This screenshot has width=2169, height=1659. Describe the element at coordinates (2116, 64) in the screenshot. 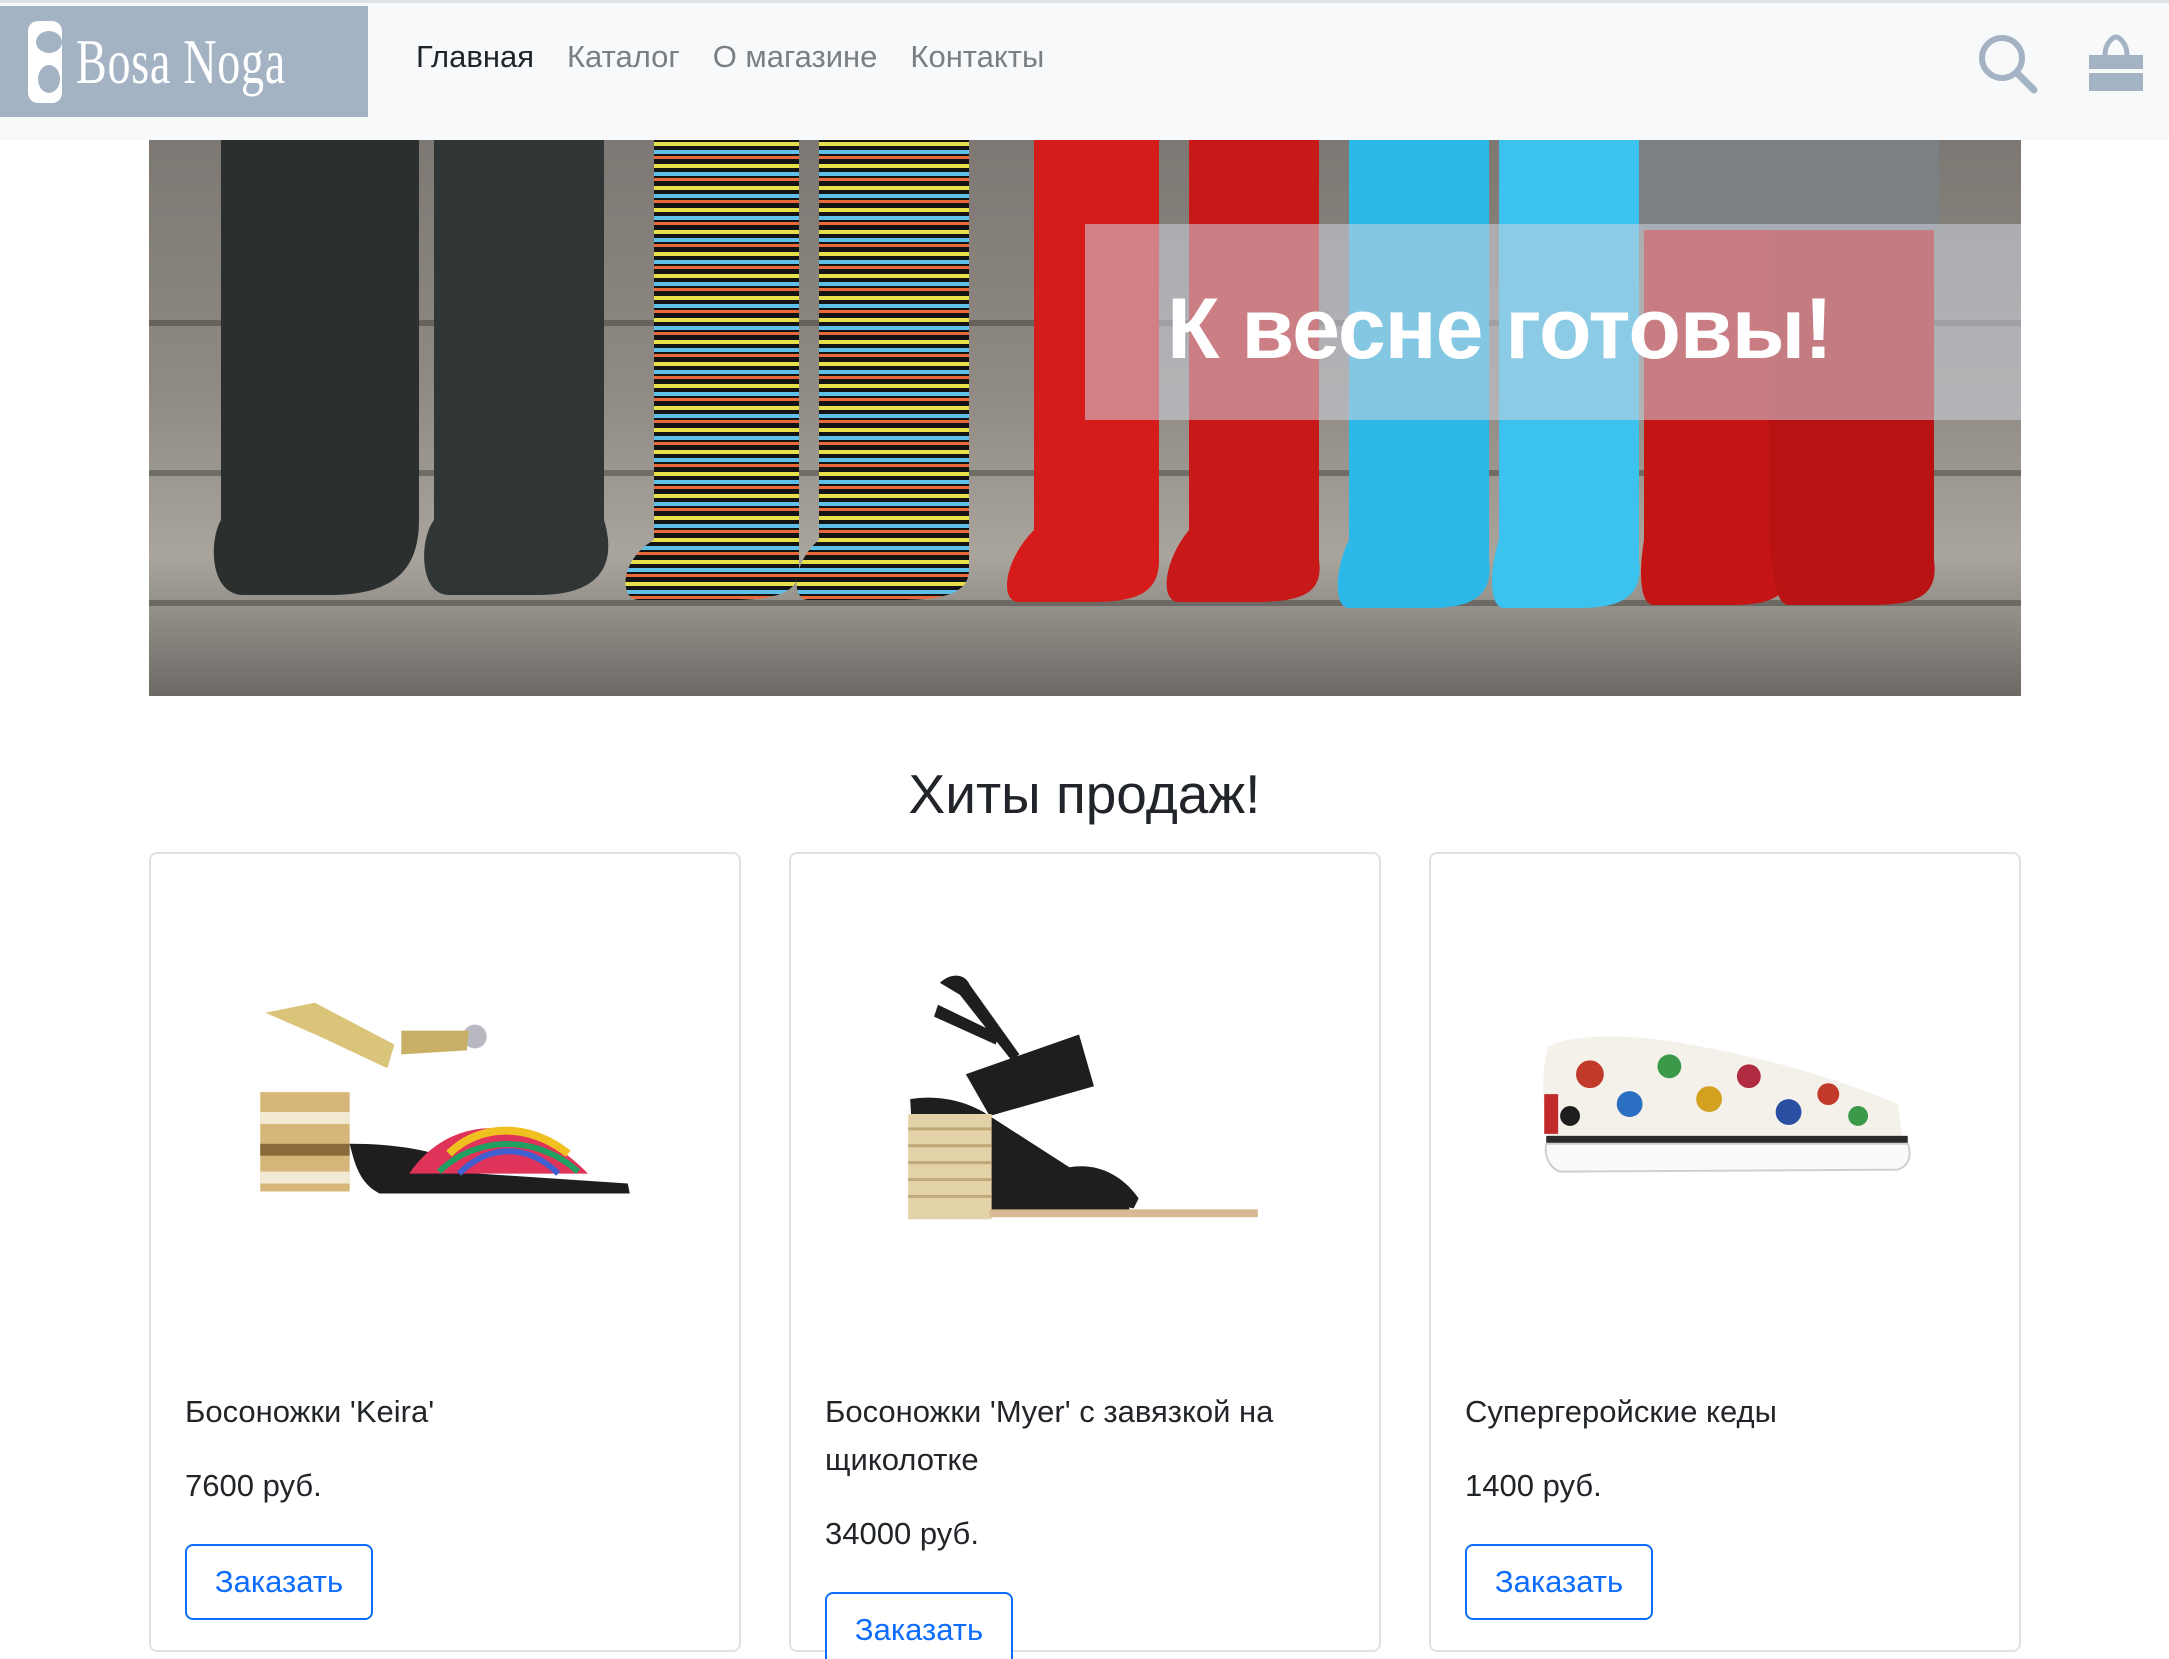

I see `cart-icon` at that location.